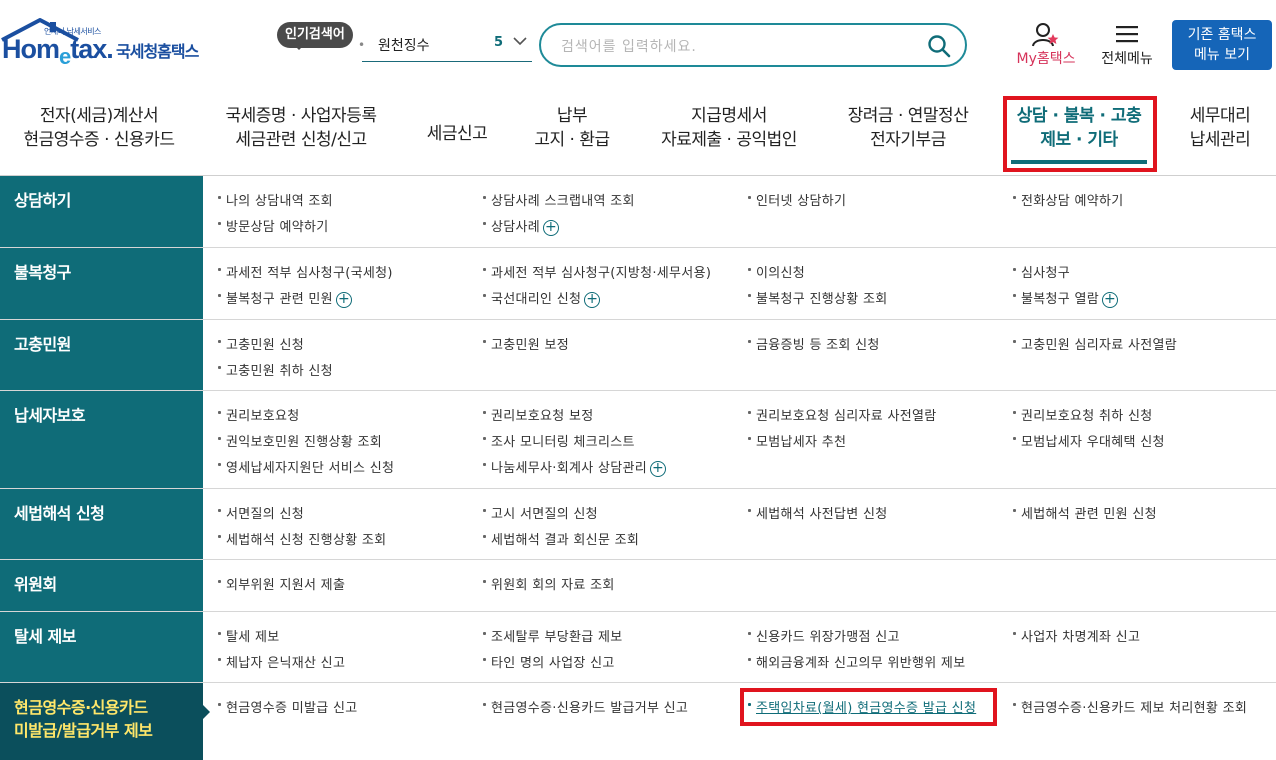  What do you see at coordinates (585, 706) in the screenshot?
I see `menu-link: 현금영수증·신용카드 발급거부 신고` at bounding box center [585, 706].